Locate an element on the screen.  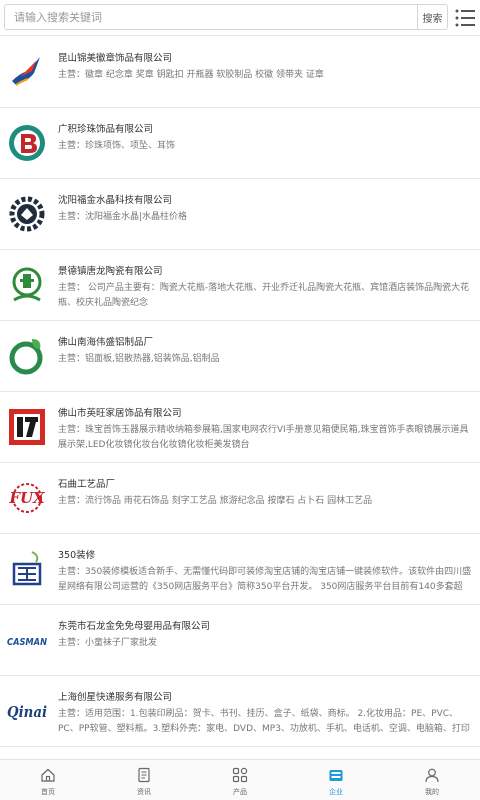
bottom-tab-bar: 首页 资讯 产品 企业 我的 is located at coordinates (240, 779).